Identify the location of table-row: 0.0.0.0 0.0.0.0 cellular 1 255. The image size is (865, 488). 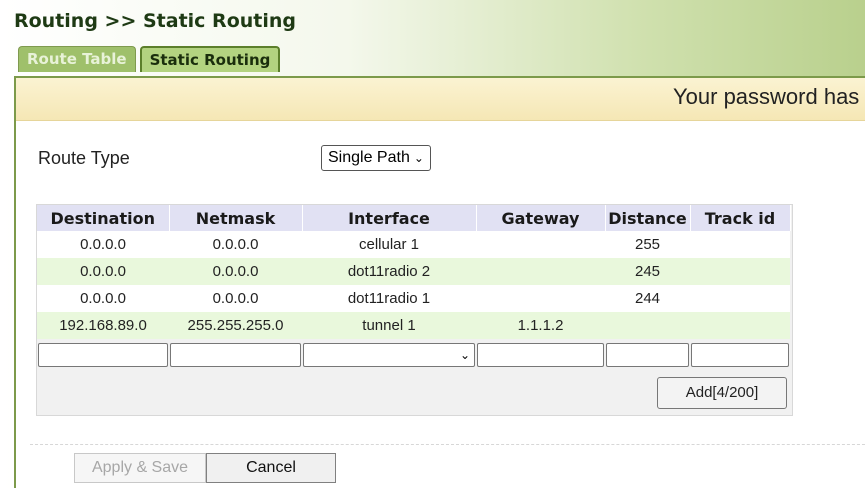
(413, 244).